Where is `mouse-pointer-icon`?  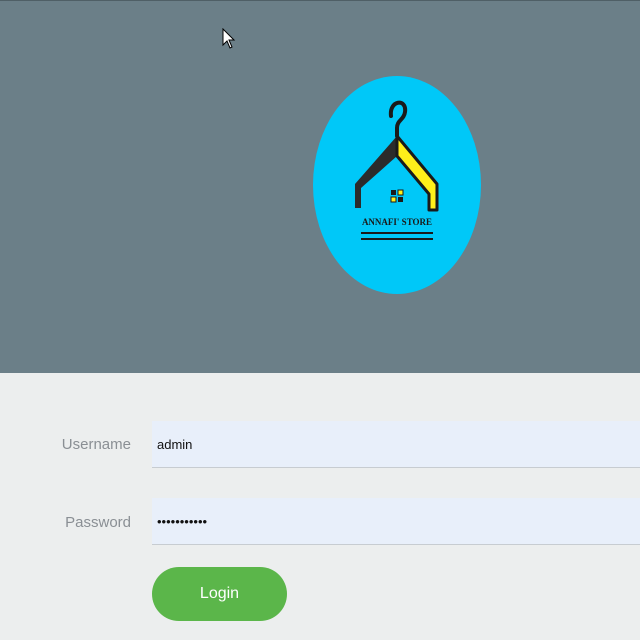
mouse-pointer-icon is located at coordinates (229, 38).